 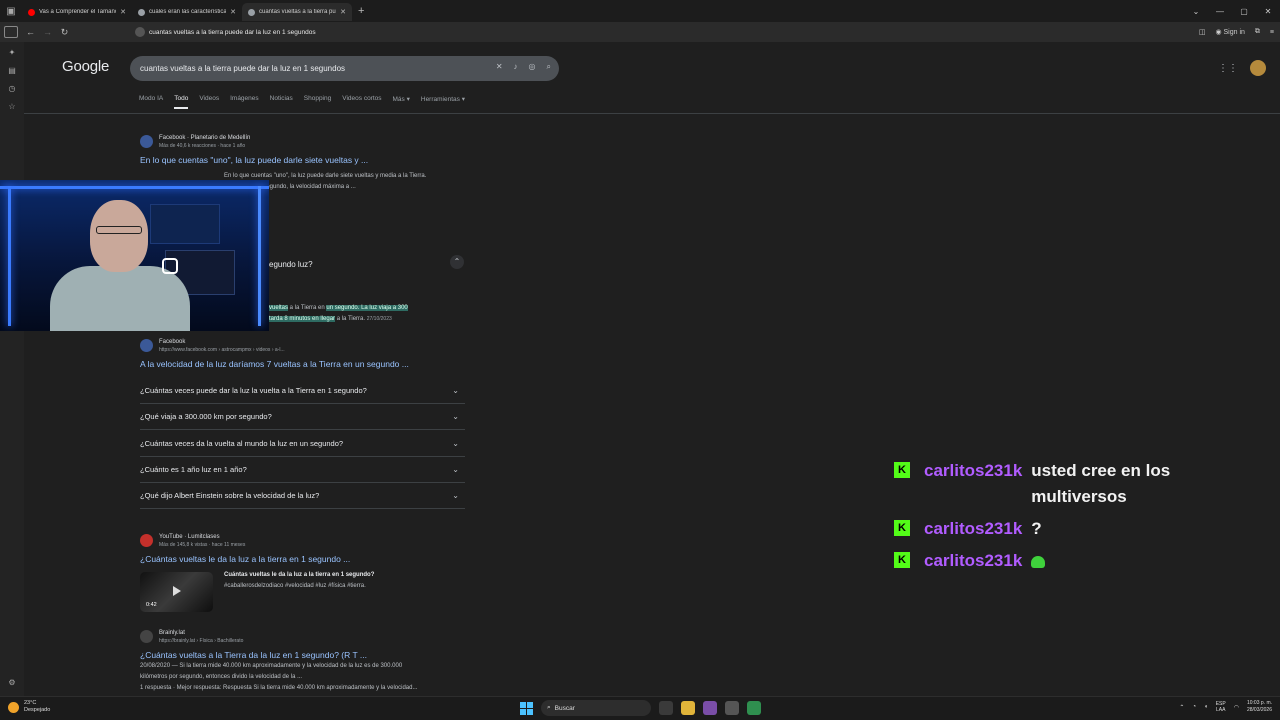 I want to click on result-source: Brainly.lat, so click(x=201, y=633).